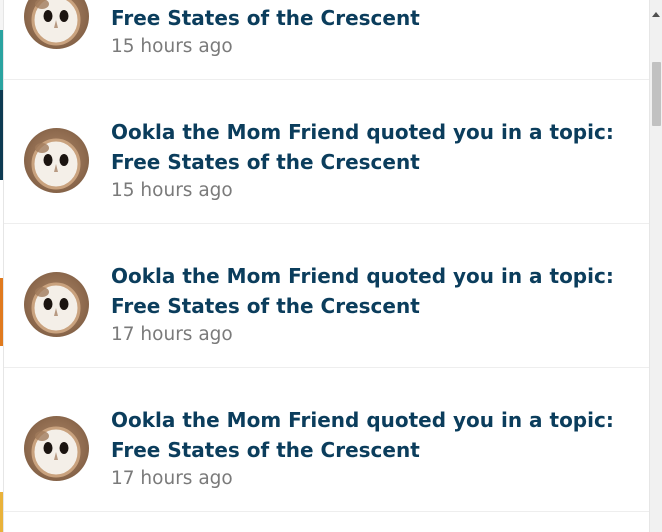 This screenshot has height=532, width=662. What do you see at coordinates (656, 94) in the screenshot?
I see `scrollbar-thumb` at bounding box center [656, 94].